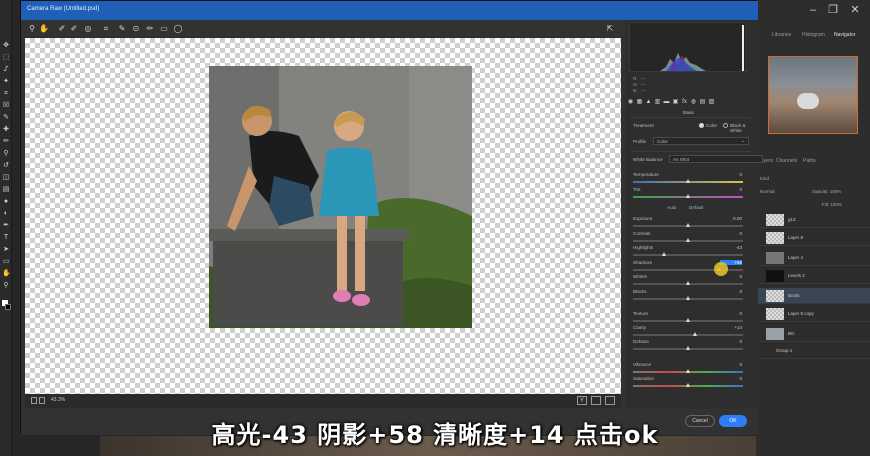 The width and height of the screenshot is (870, 456). I want to click on slider-value-dehaze: 0, so click(731, 341).